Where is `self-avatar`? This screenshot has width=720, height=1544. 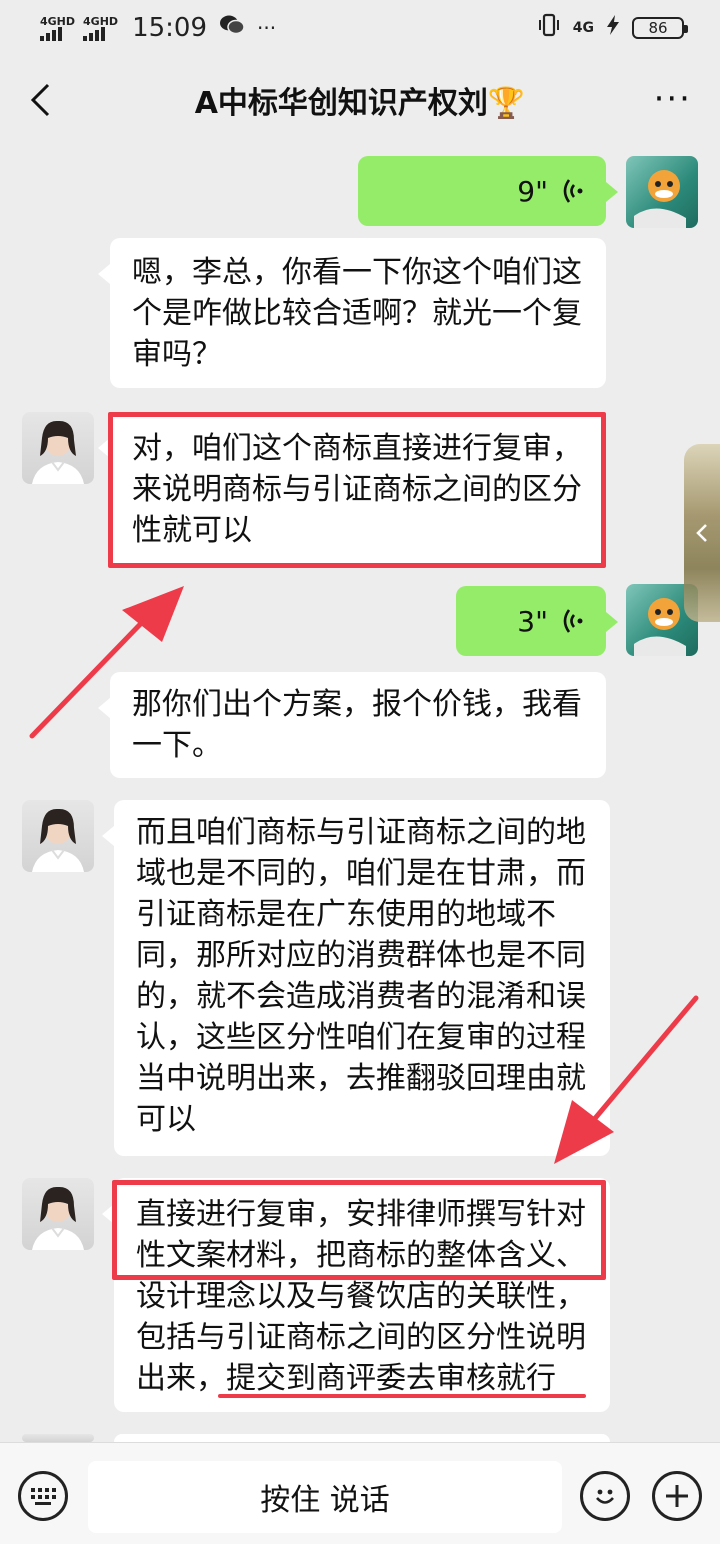 self-avatar is located at coordinates (662, 192).